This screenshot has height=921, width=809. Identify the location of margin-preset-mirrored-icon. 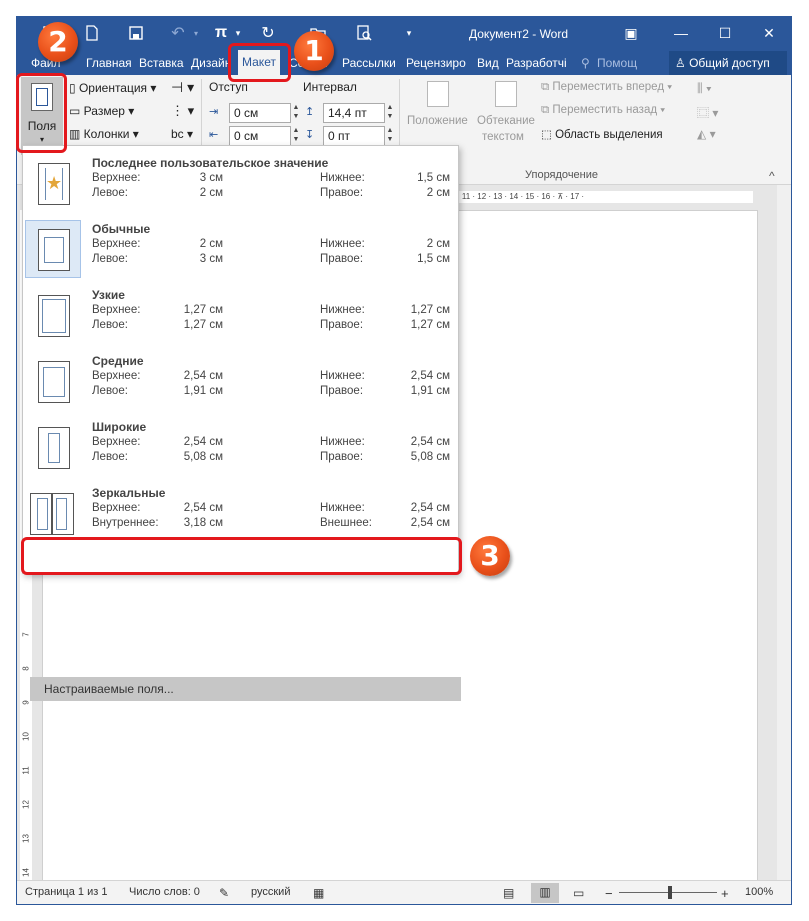
(53, 513).